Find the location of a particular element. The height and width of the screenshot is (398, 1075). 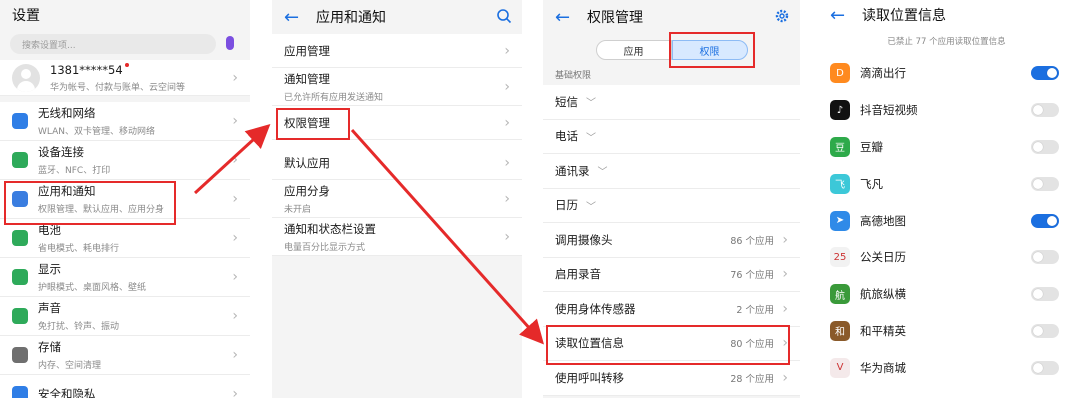

menu-item-sub: 电量百分比显示方式 is located at coordinates (325, 247).